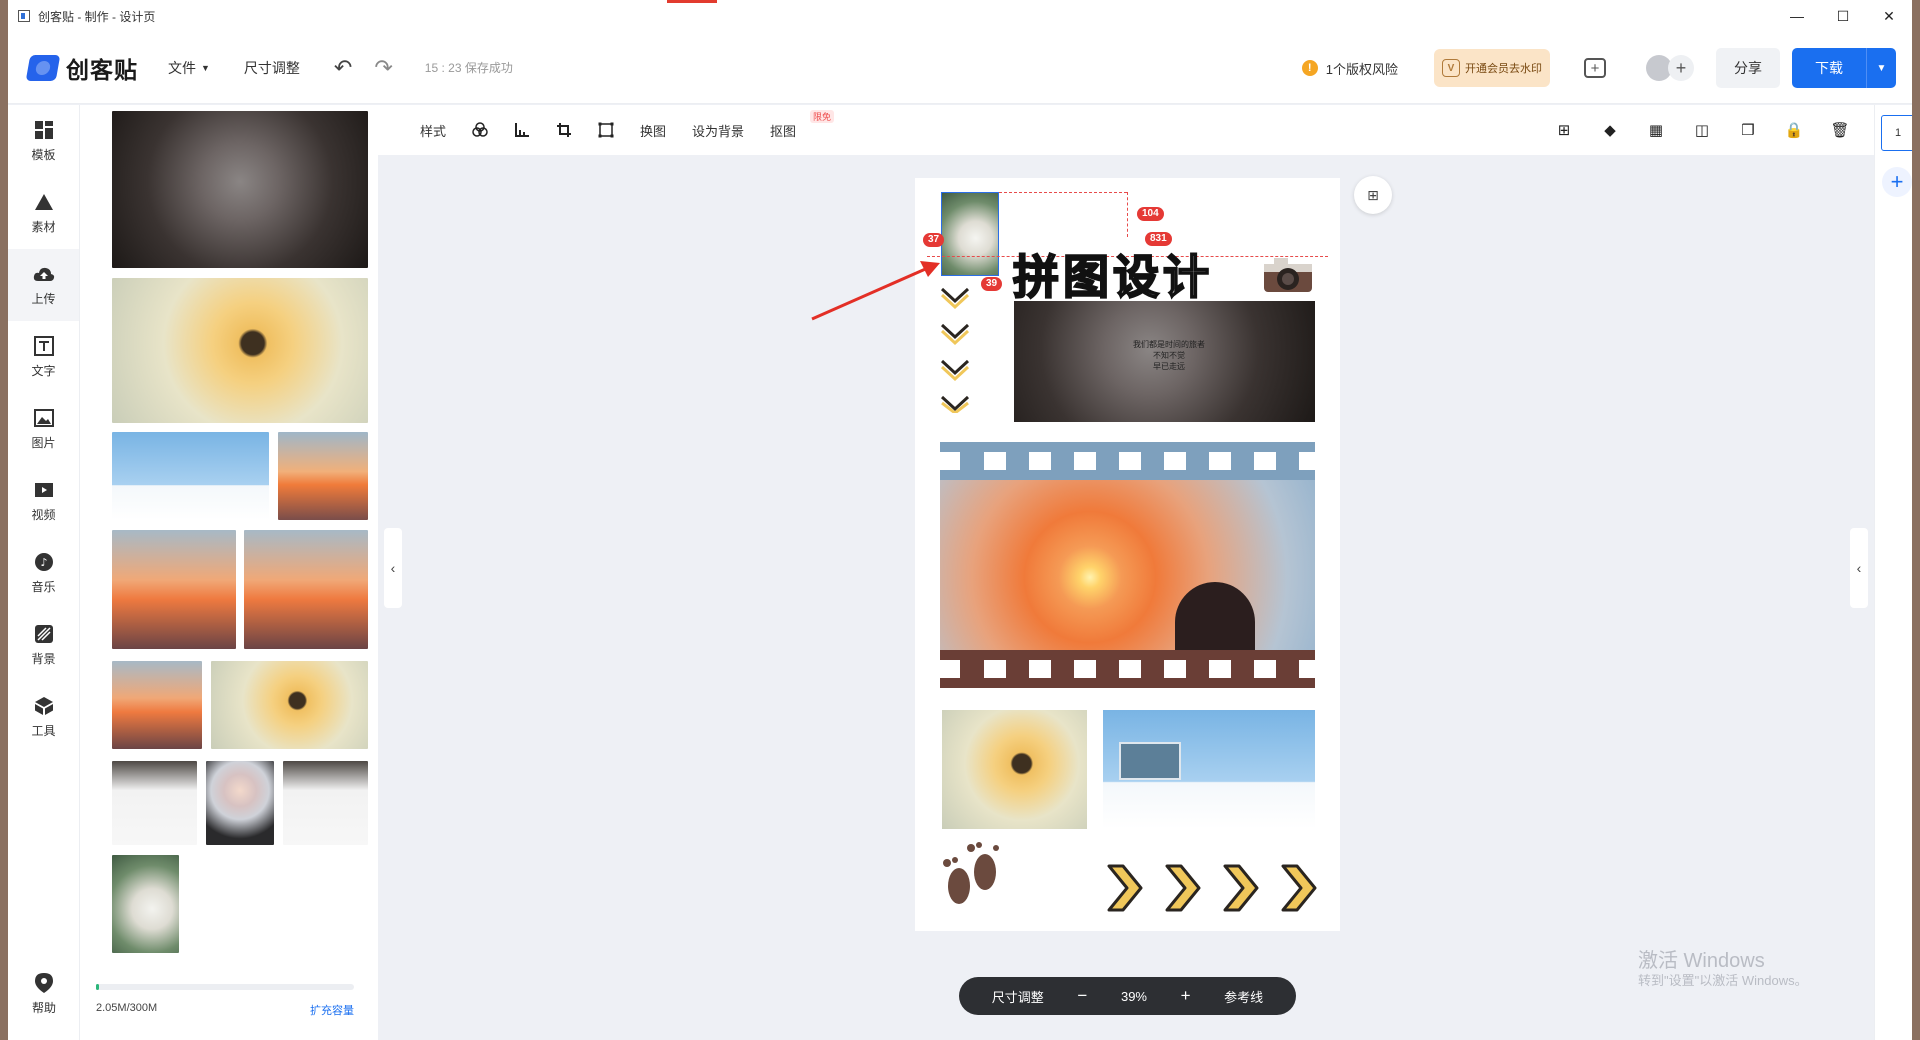 The height and width of the screenshot is (1040, 1920). What do you see at coordinates (1243, 996) in the screenshot?
I see `guides-button: 参考线` at bounding box center [1243, 996].